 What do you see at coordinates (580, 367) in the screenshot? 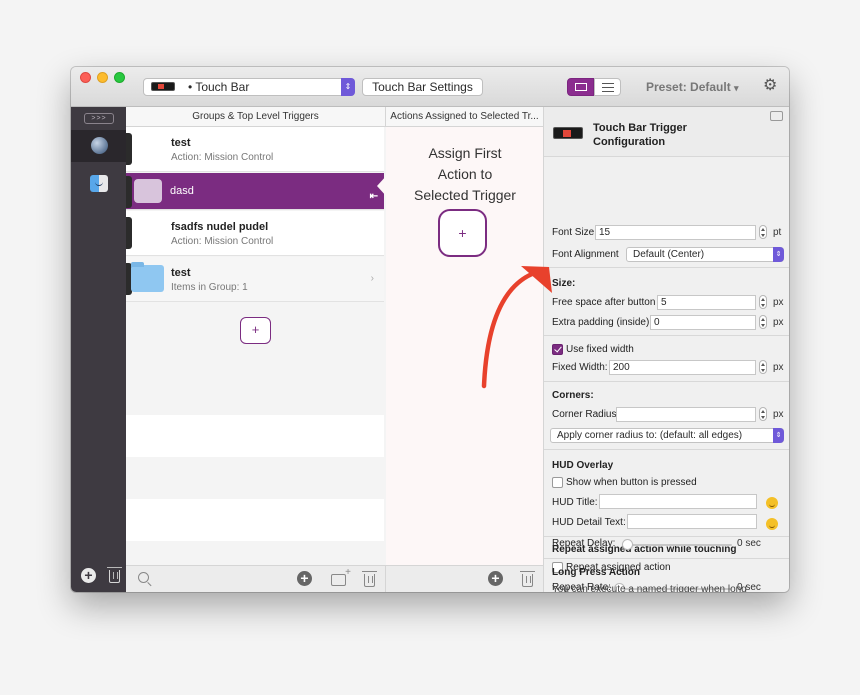
I see `fixed-width-label: Fixed Width:` at bounding box center [580, 367].